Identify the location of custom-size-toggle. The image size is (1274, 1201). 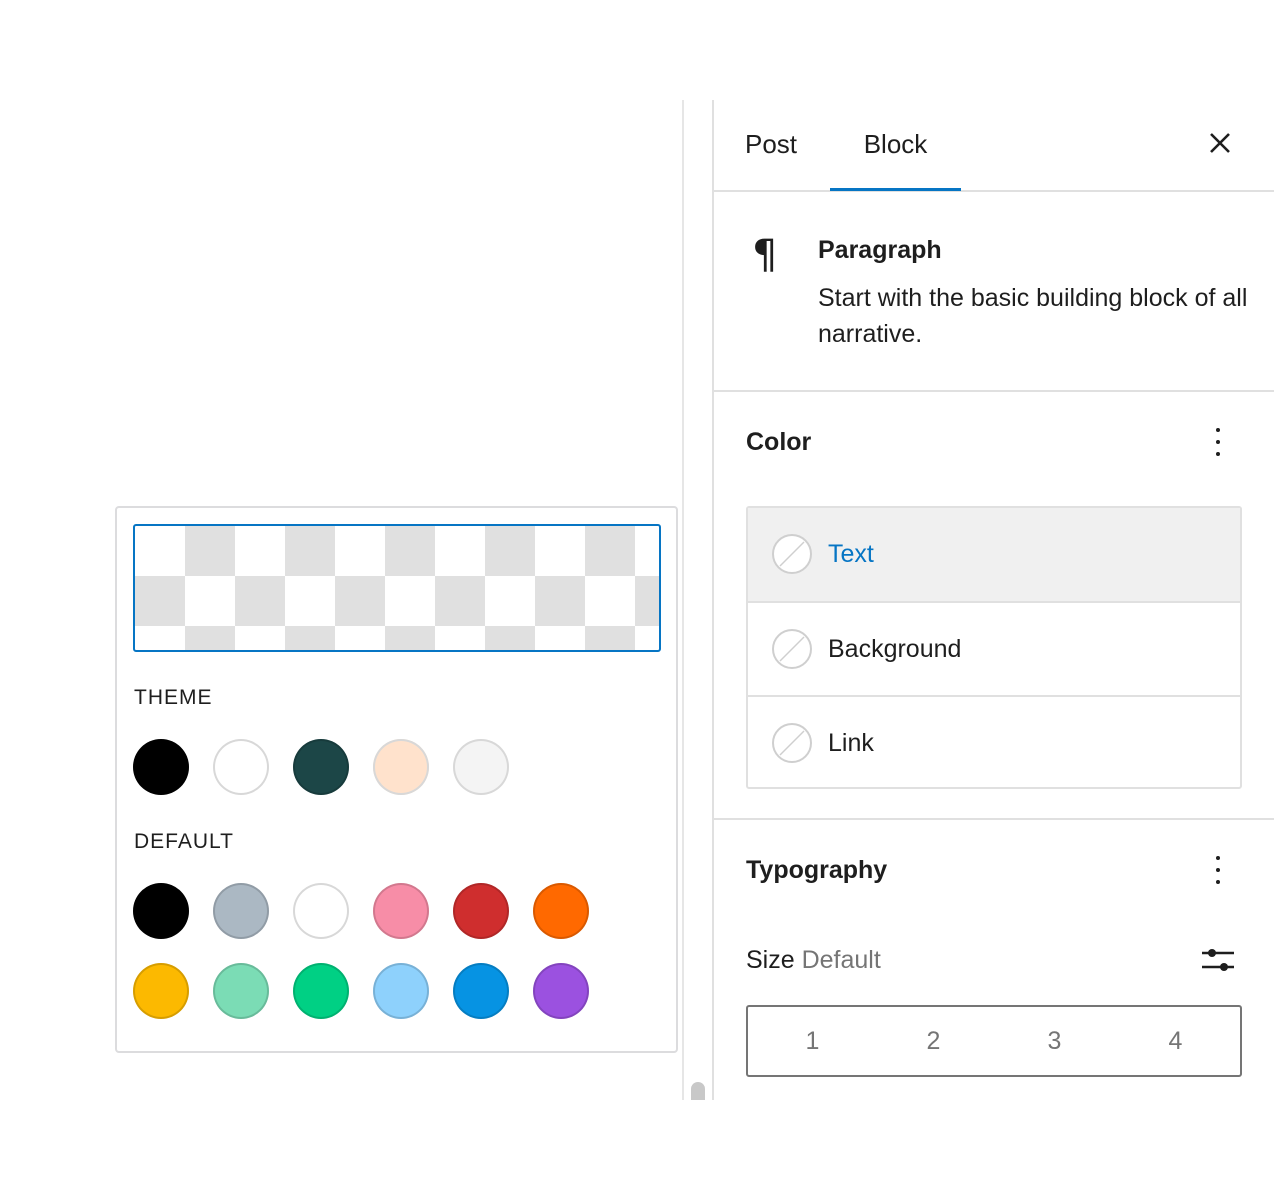
(1218, 960).